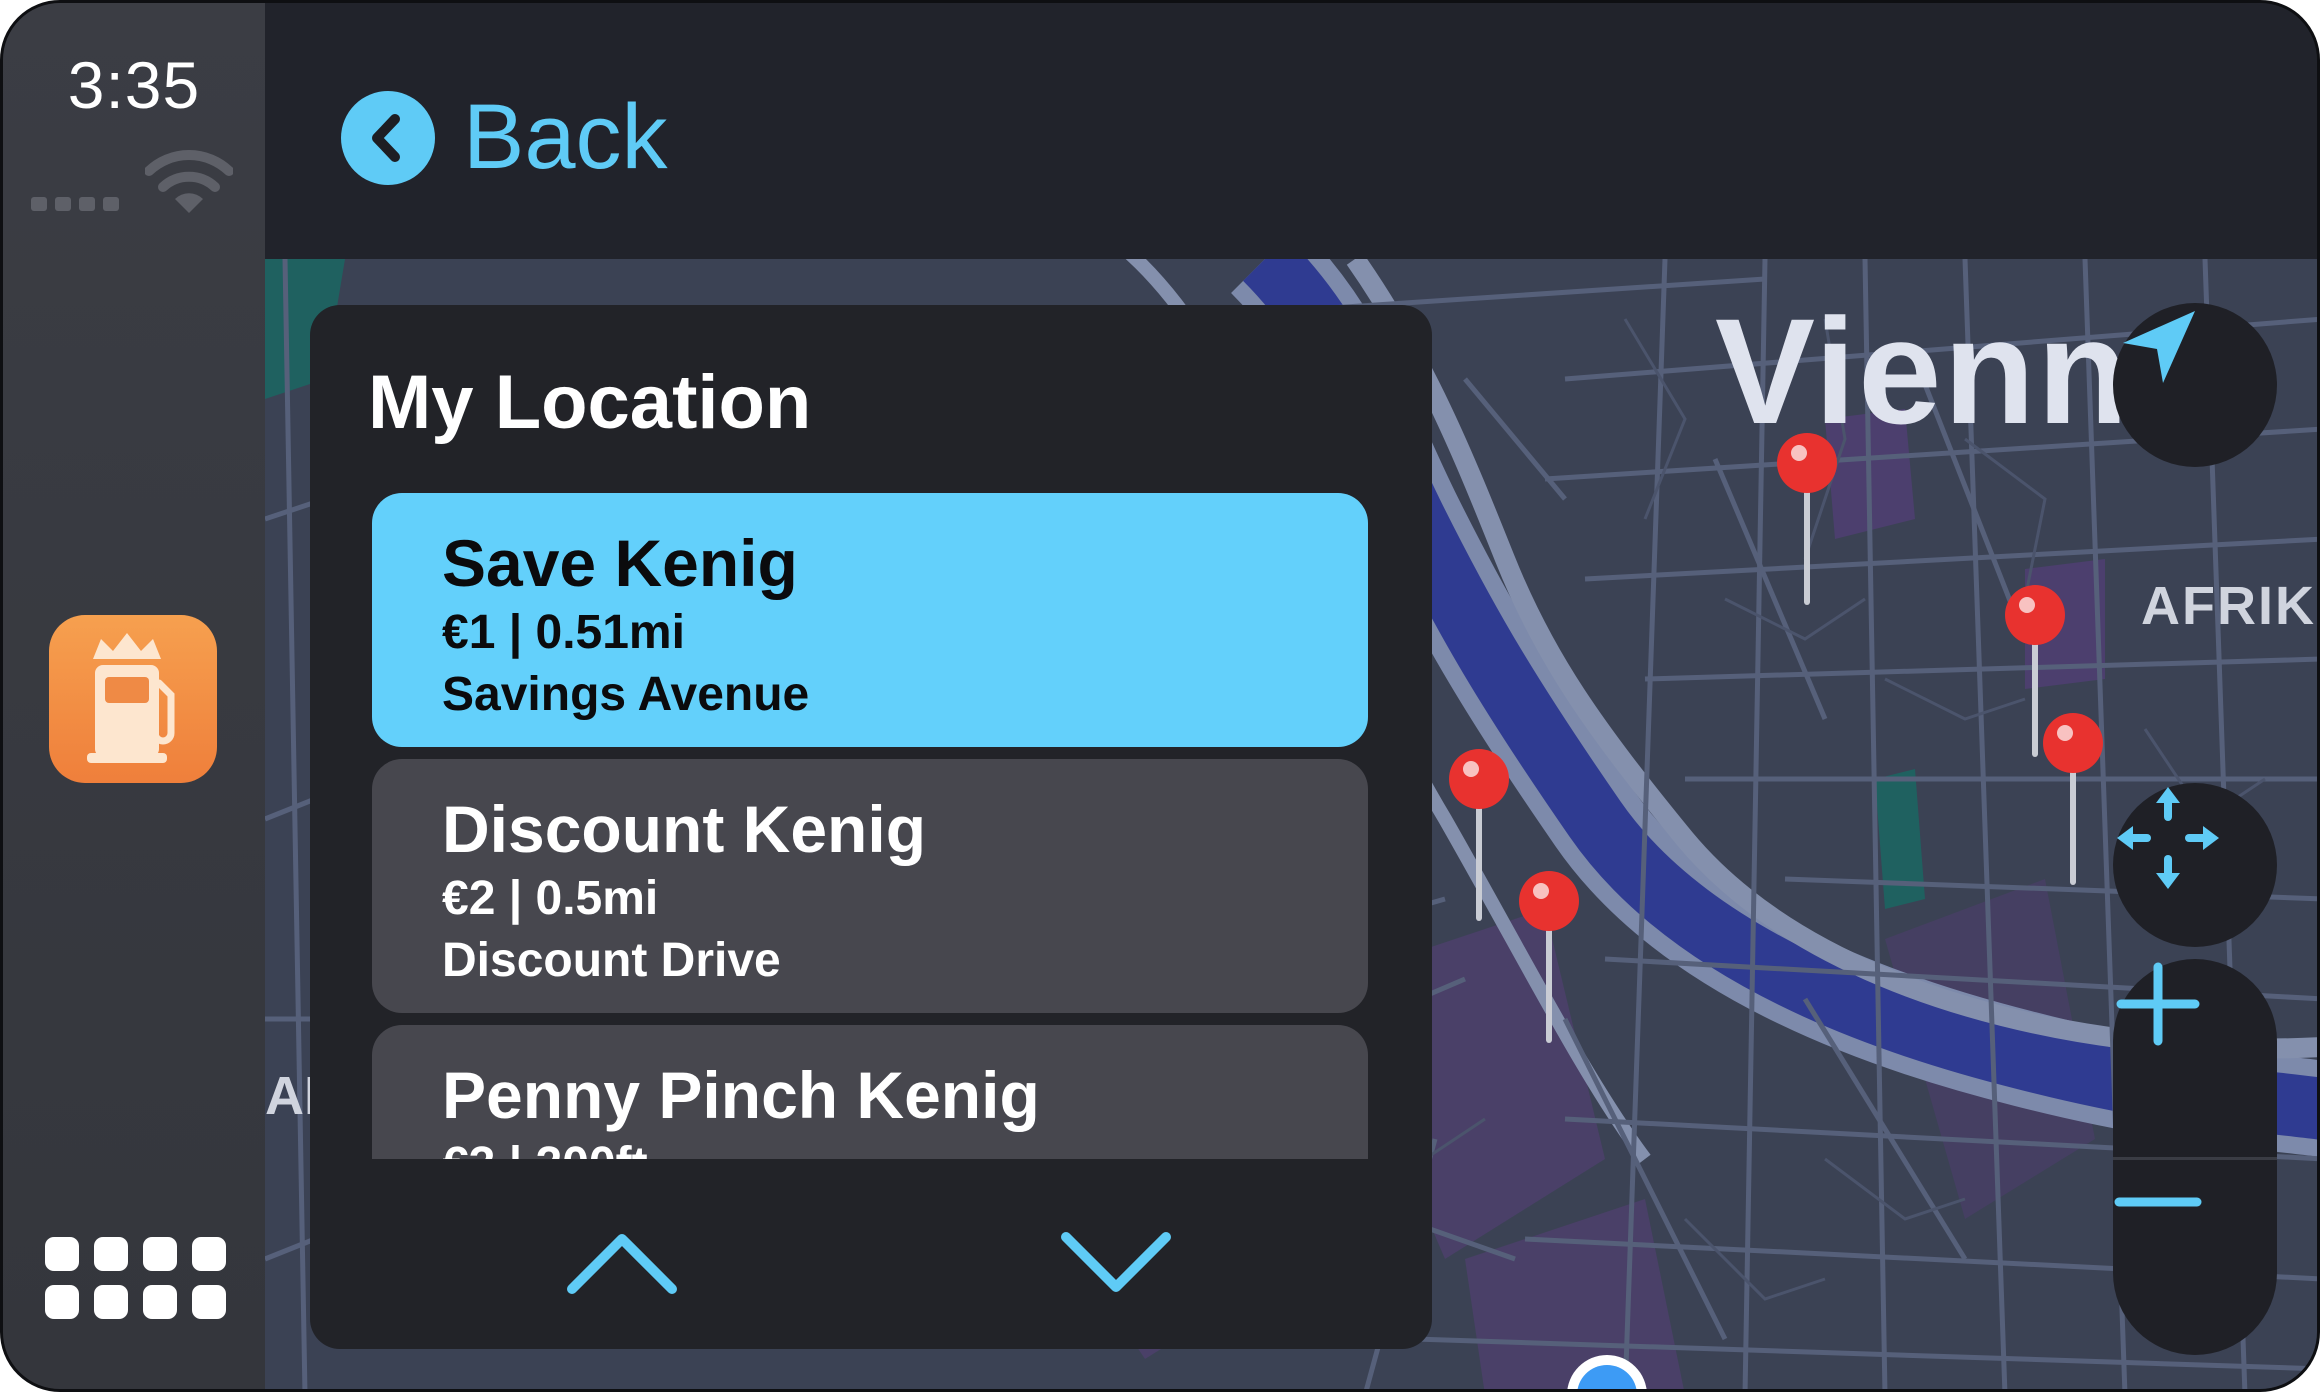  Describe the element at coordinates (2168, 838) in the screenshot. I see `move-arrows-icon` at that location.